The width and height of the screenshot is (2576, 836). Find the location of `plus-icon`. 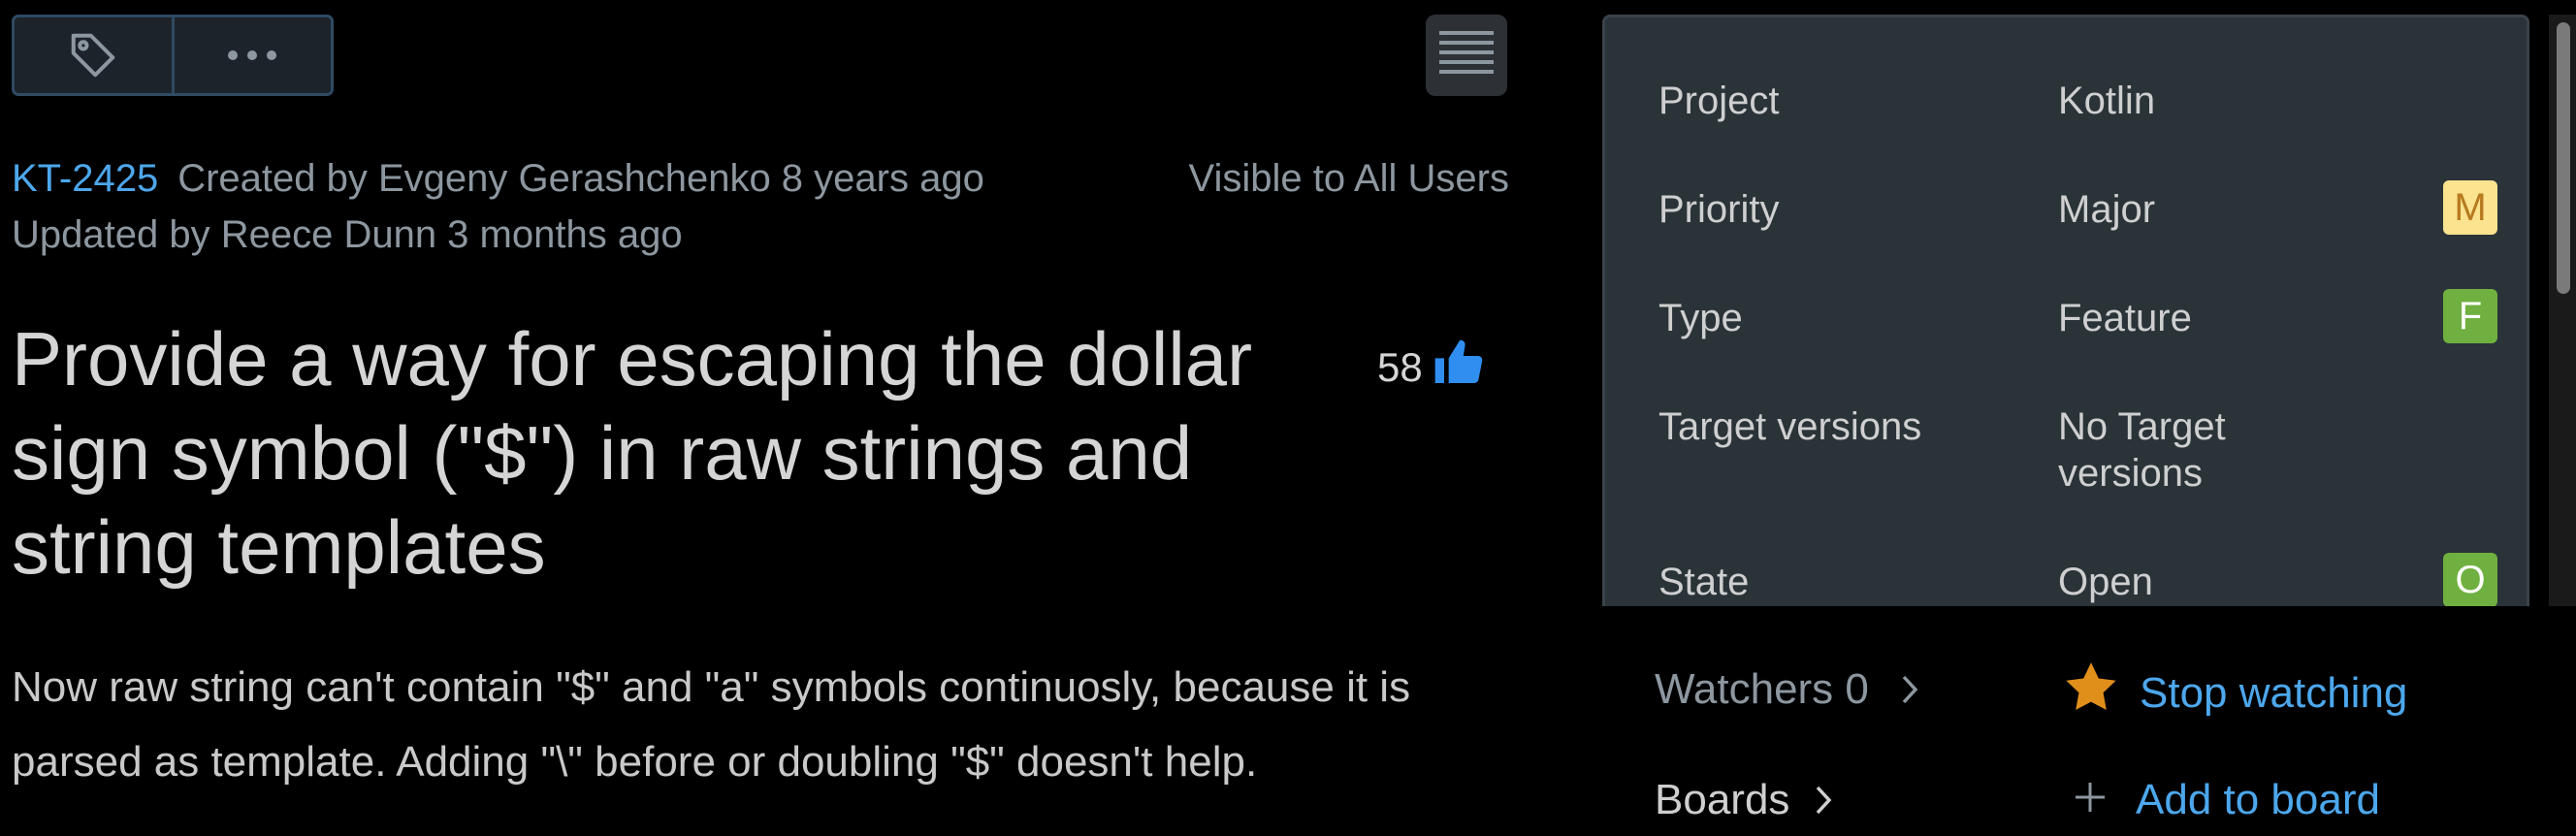

plus-icon is located at coordinates (2090, 800).